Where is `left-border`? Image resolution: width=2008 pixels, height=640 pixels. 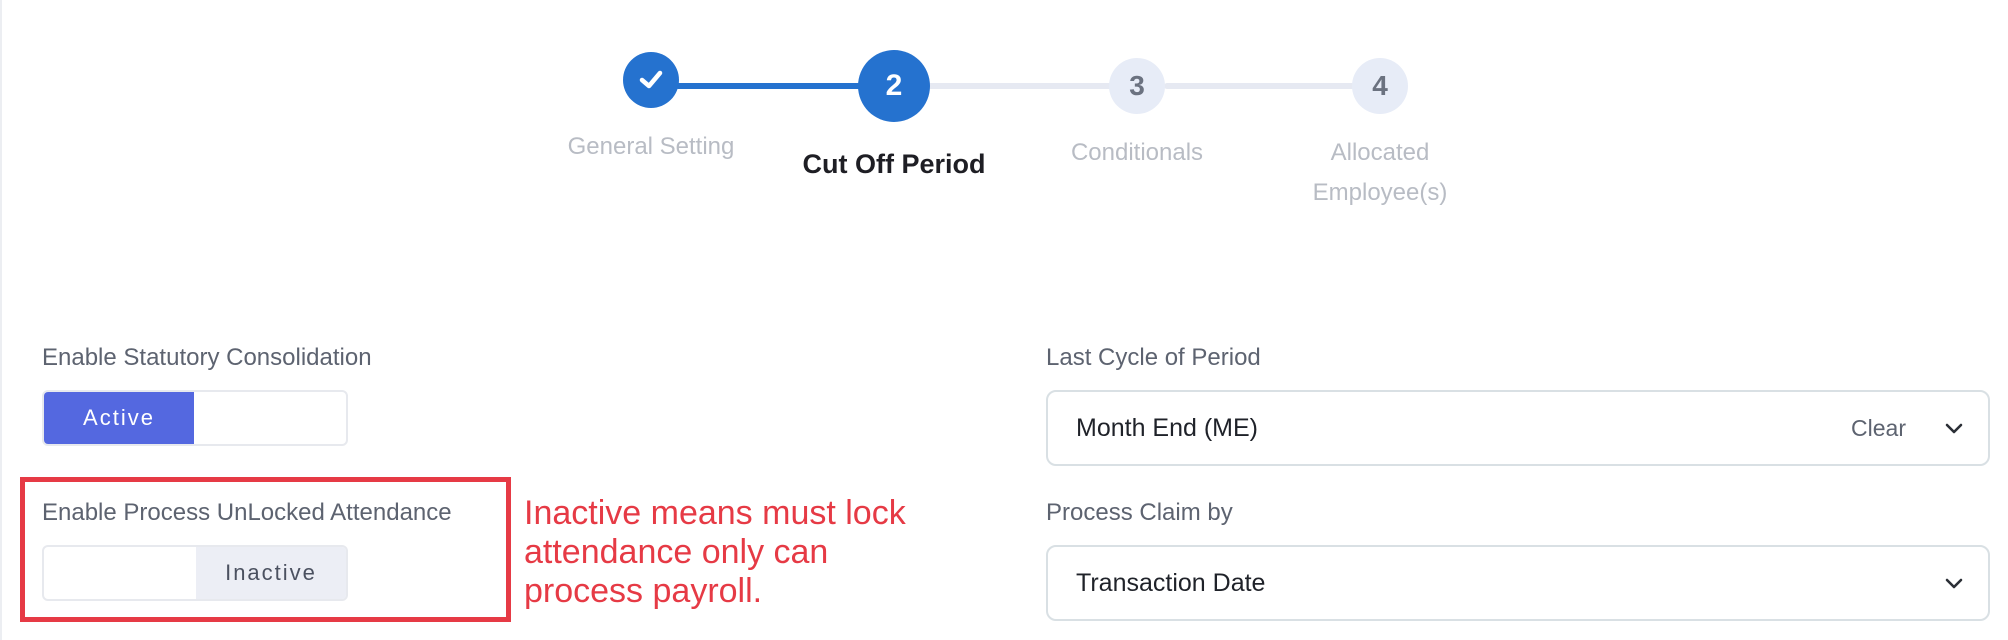 left-border is located at coordinates (1, 320).